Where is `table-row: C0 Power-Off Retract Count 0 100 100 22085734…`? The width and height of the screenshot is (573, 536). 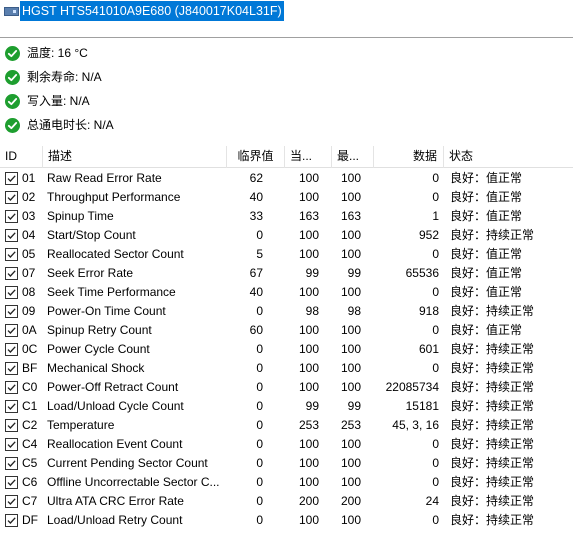 table-row: C0 Power-Off Retract Count 0 100 100 22085734… is located at coordinates (286, 387).